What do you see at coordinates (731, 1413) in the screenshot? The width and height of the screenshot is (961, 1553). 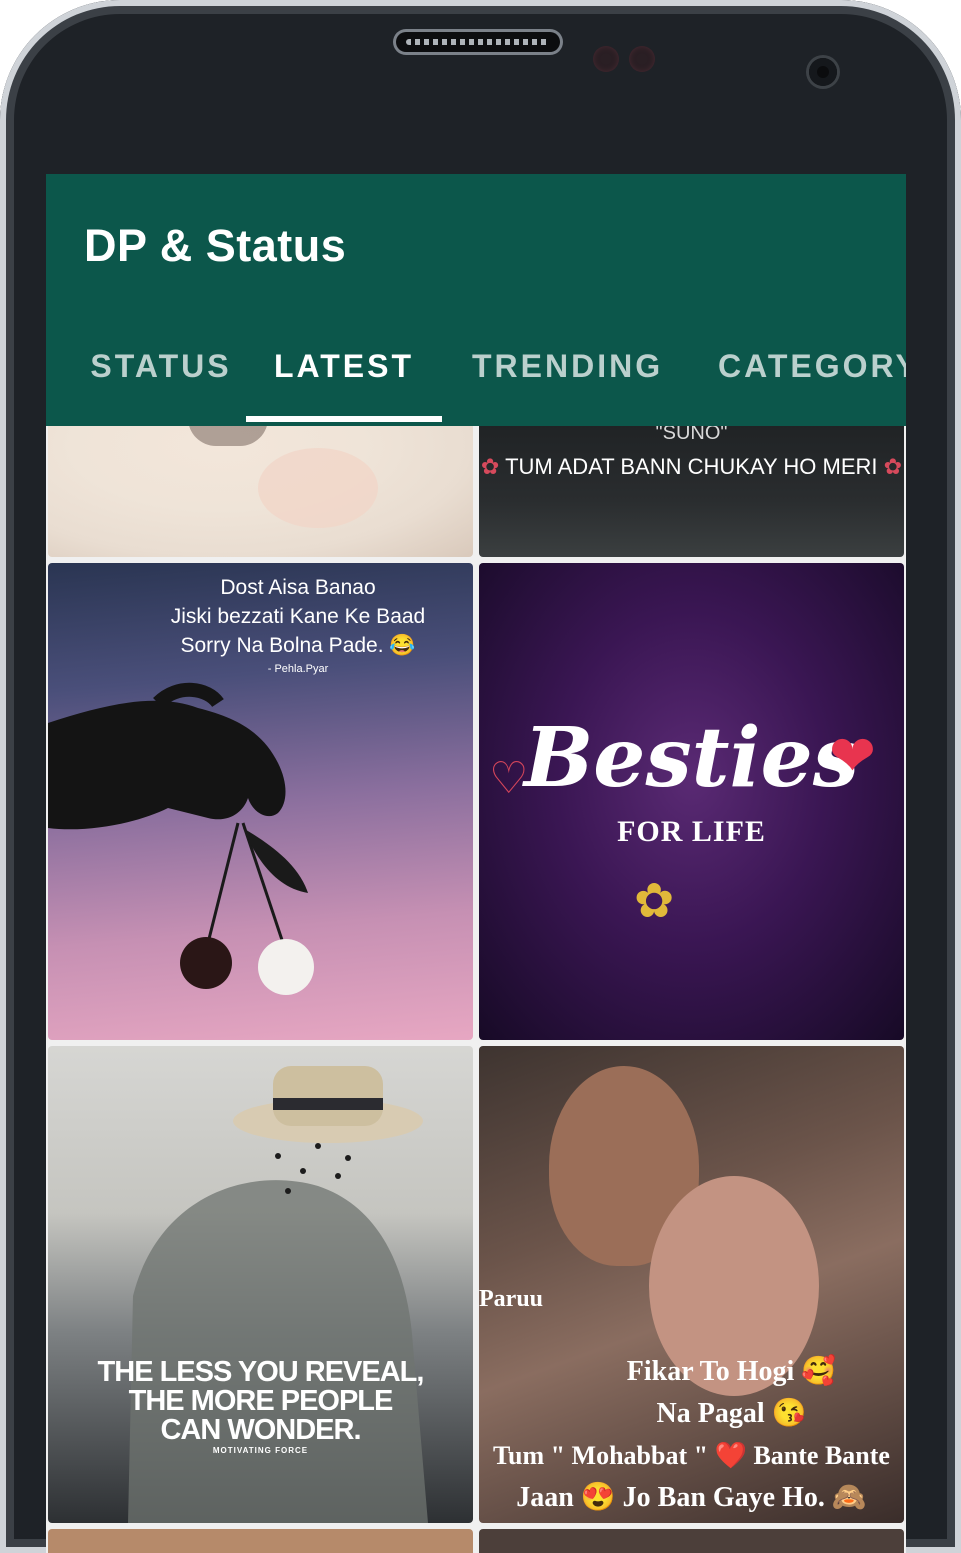 I see `quote-line: Na Pagal 😘` at bounding box center [731, 1413].